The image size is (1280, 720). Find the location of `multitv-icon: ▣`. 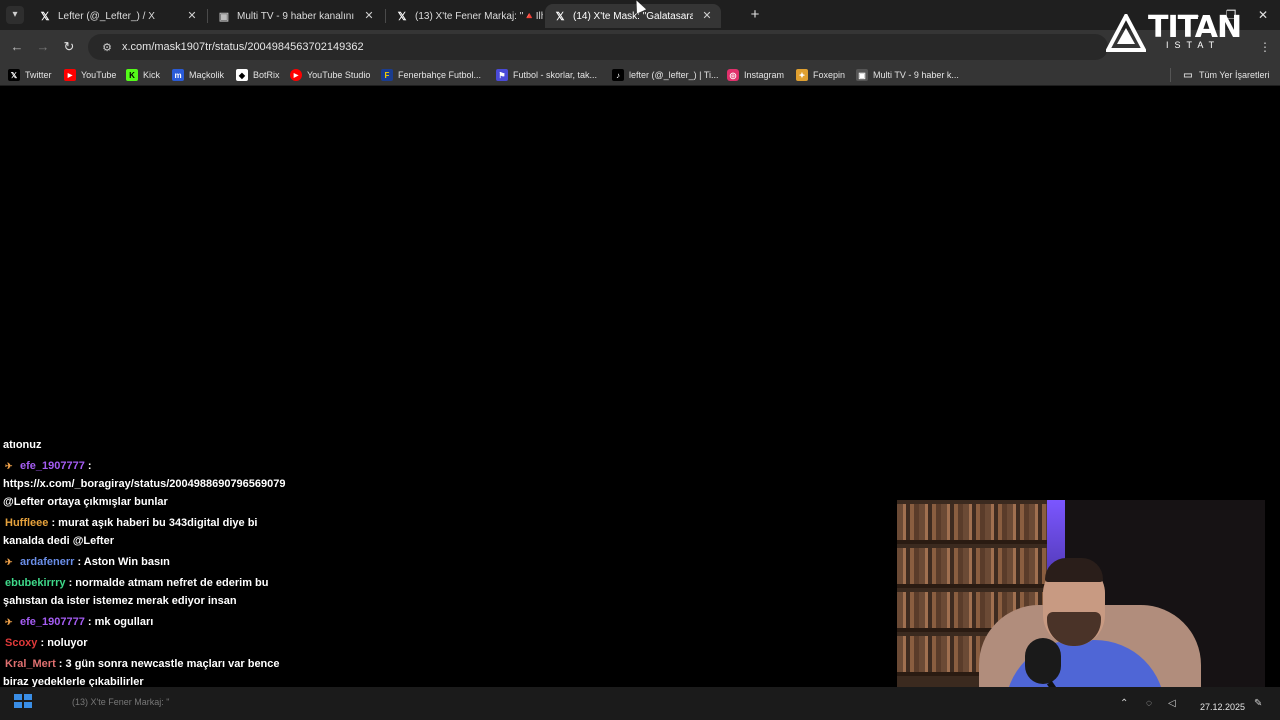

multitv-icon: ▣ is located at coordinates (862, 75).